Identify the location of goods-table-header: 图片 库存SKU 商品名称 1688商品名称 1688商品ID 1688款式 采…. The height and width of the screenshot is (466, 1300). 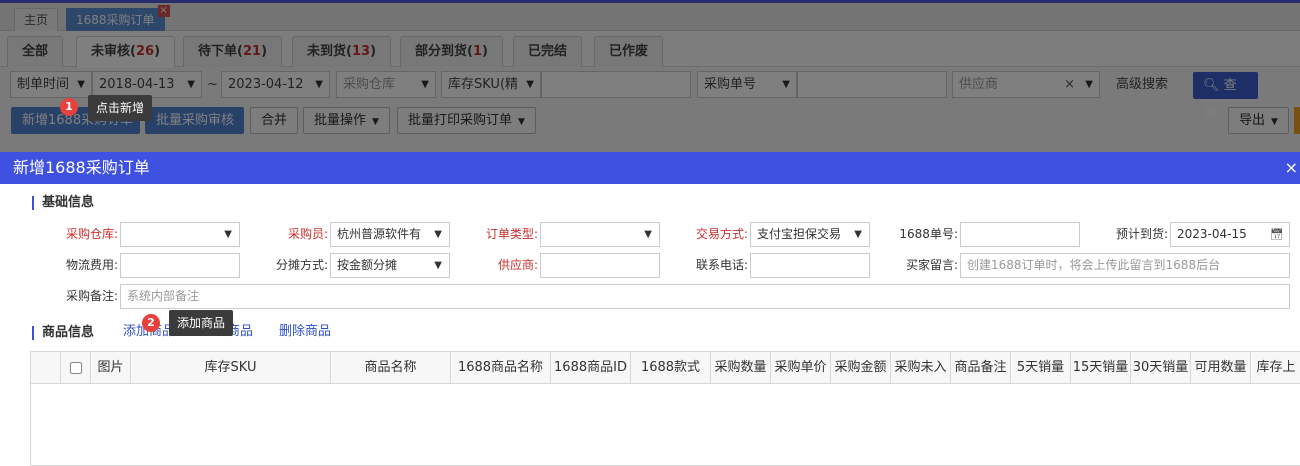
(665, 368).